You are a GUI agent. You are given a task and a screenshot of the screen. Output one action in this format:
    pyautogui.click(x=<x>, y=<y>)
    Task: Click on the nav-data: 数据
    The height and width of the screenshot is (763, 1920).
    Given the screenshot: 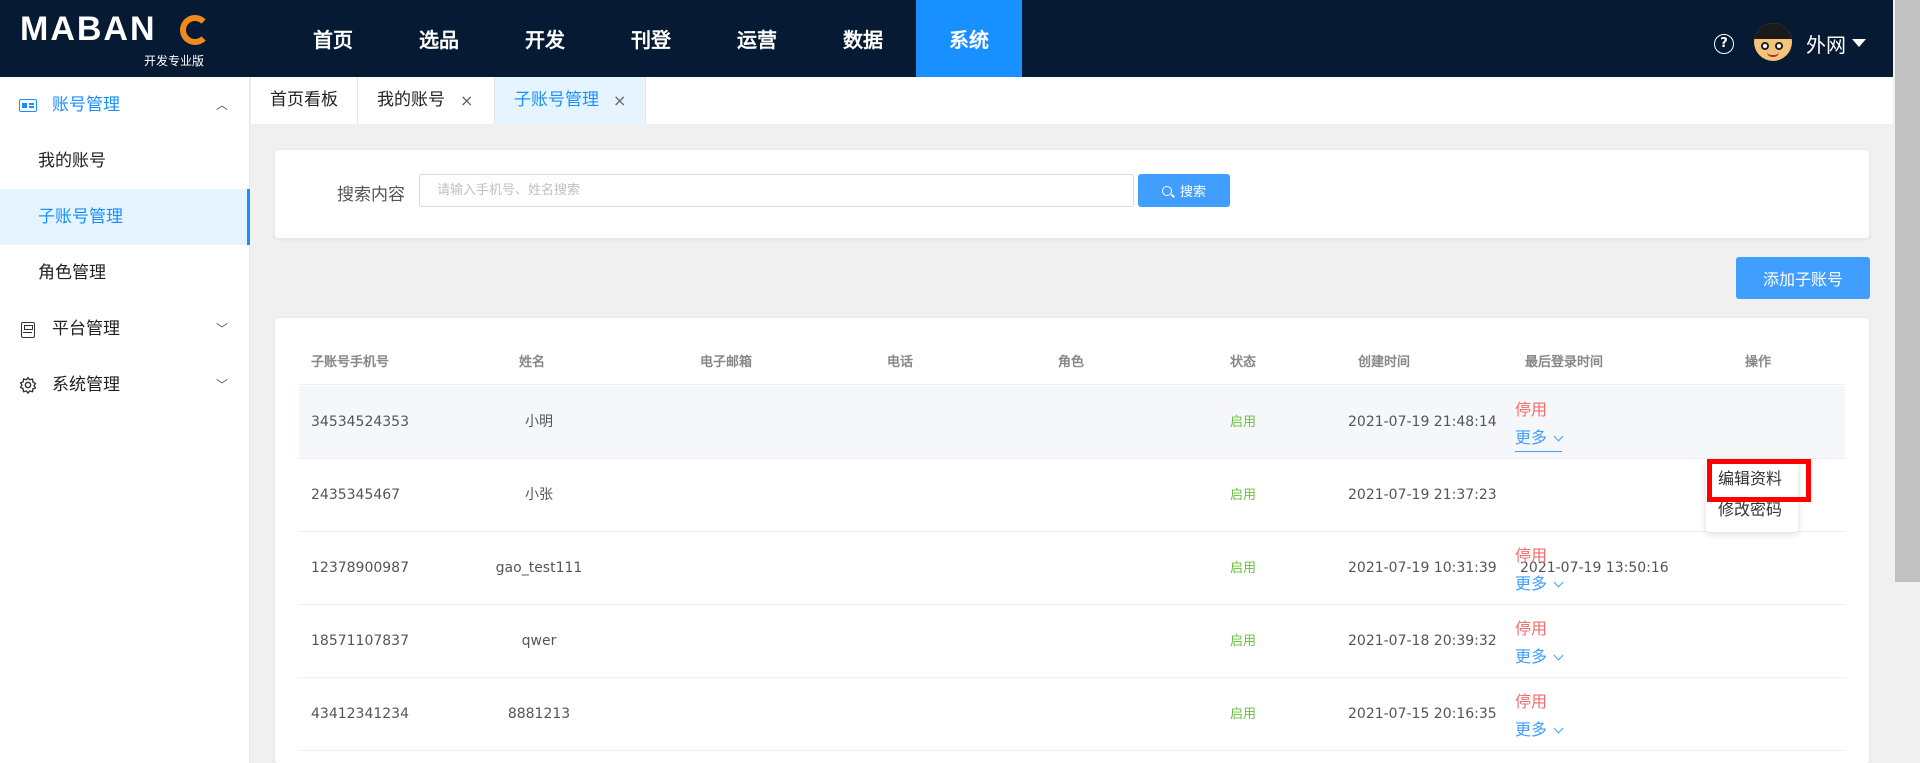 What is the action you would take?
    pyautogui.click(x=863, y=38)
    